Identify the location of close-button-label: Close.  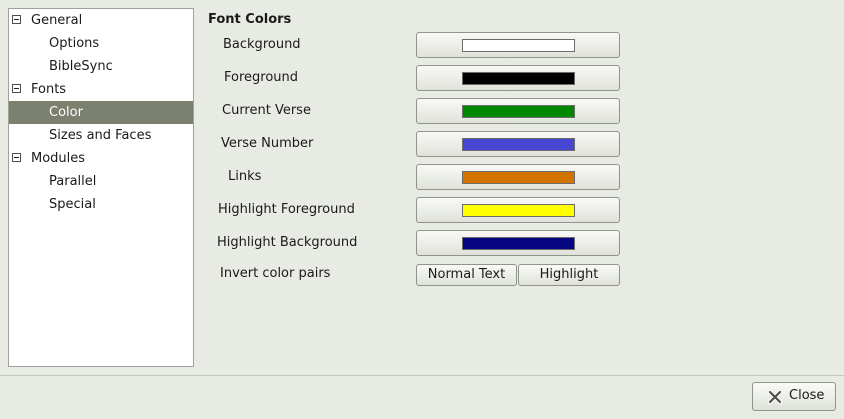
(807, 395).